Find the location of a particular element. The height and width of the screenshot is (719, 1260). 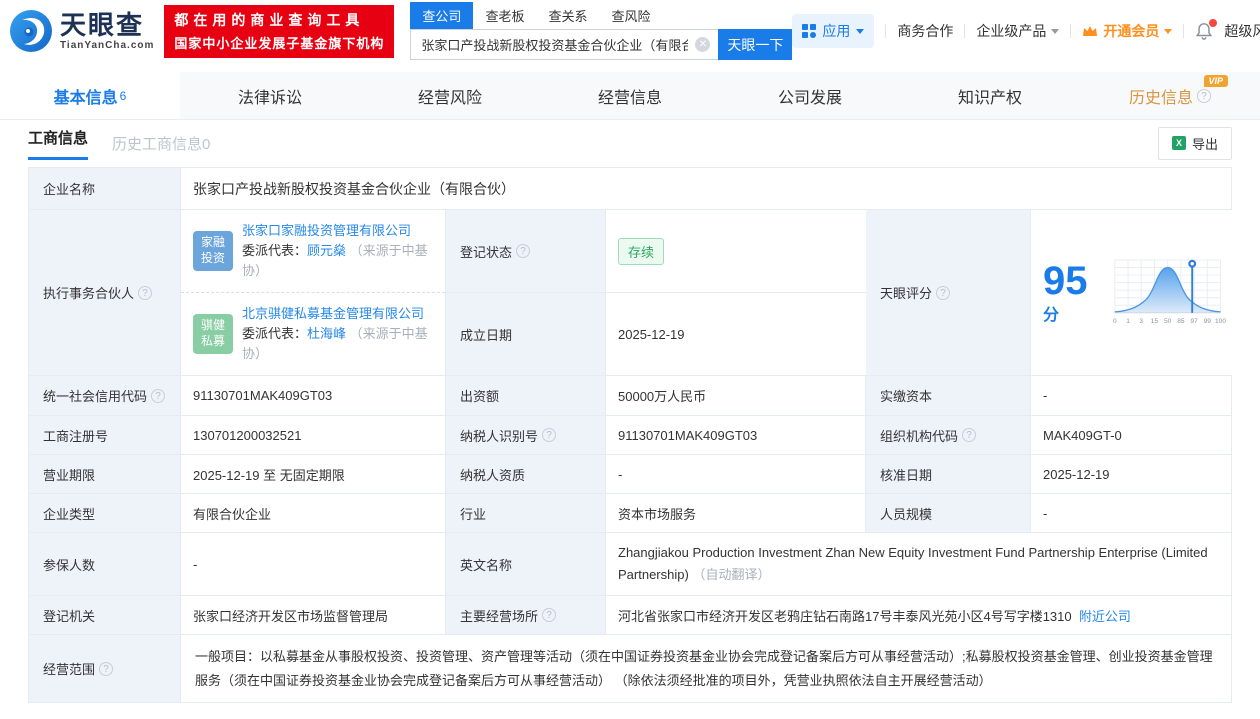

search-tab-risk: 查风险 is located at coordinates (630, 15).